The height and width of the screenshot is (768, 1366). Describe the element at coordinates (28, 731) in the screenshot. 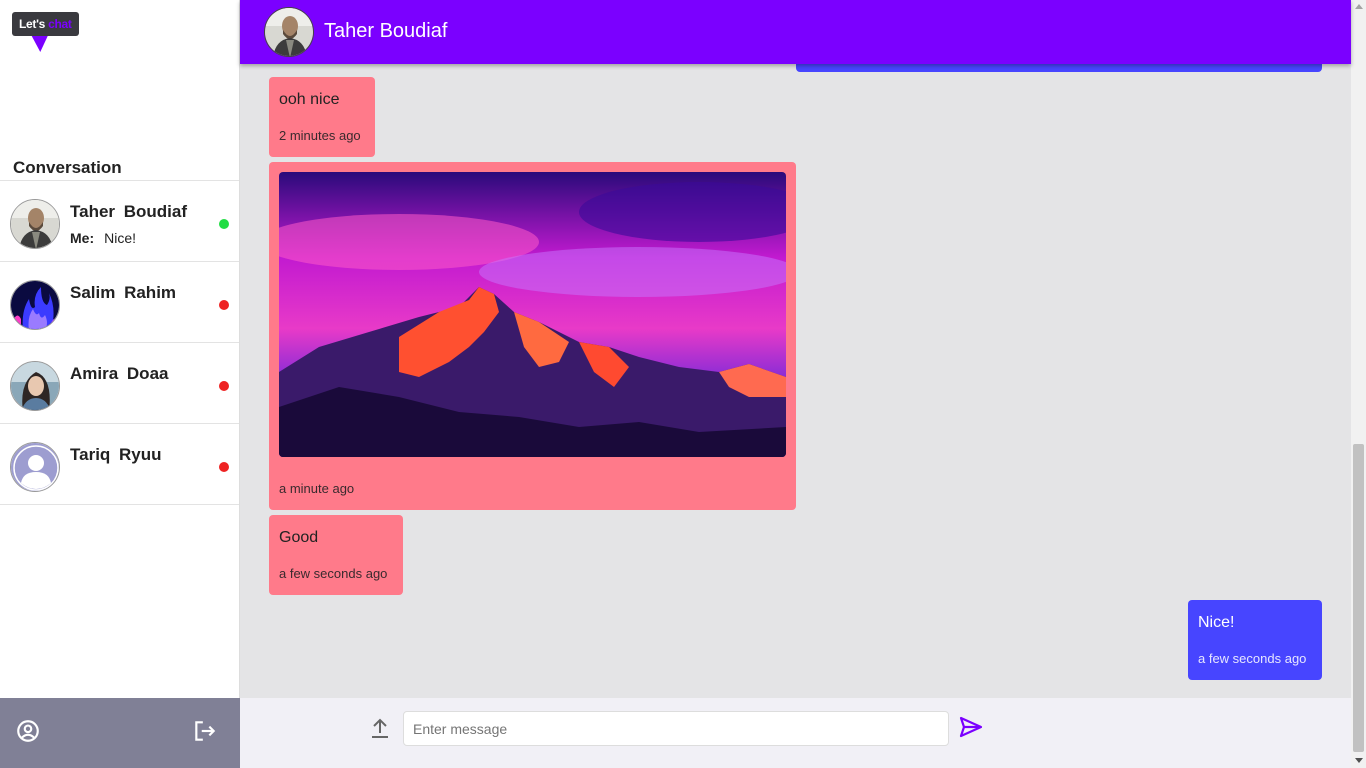

I see `user-circle-icon` at that location.